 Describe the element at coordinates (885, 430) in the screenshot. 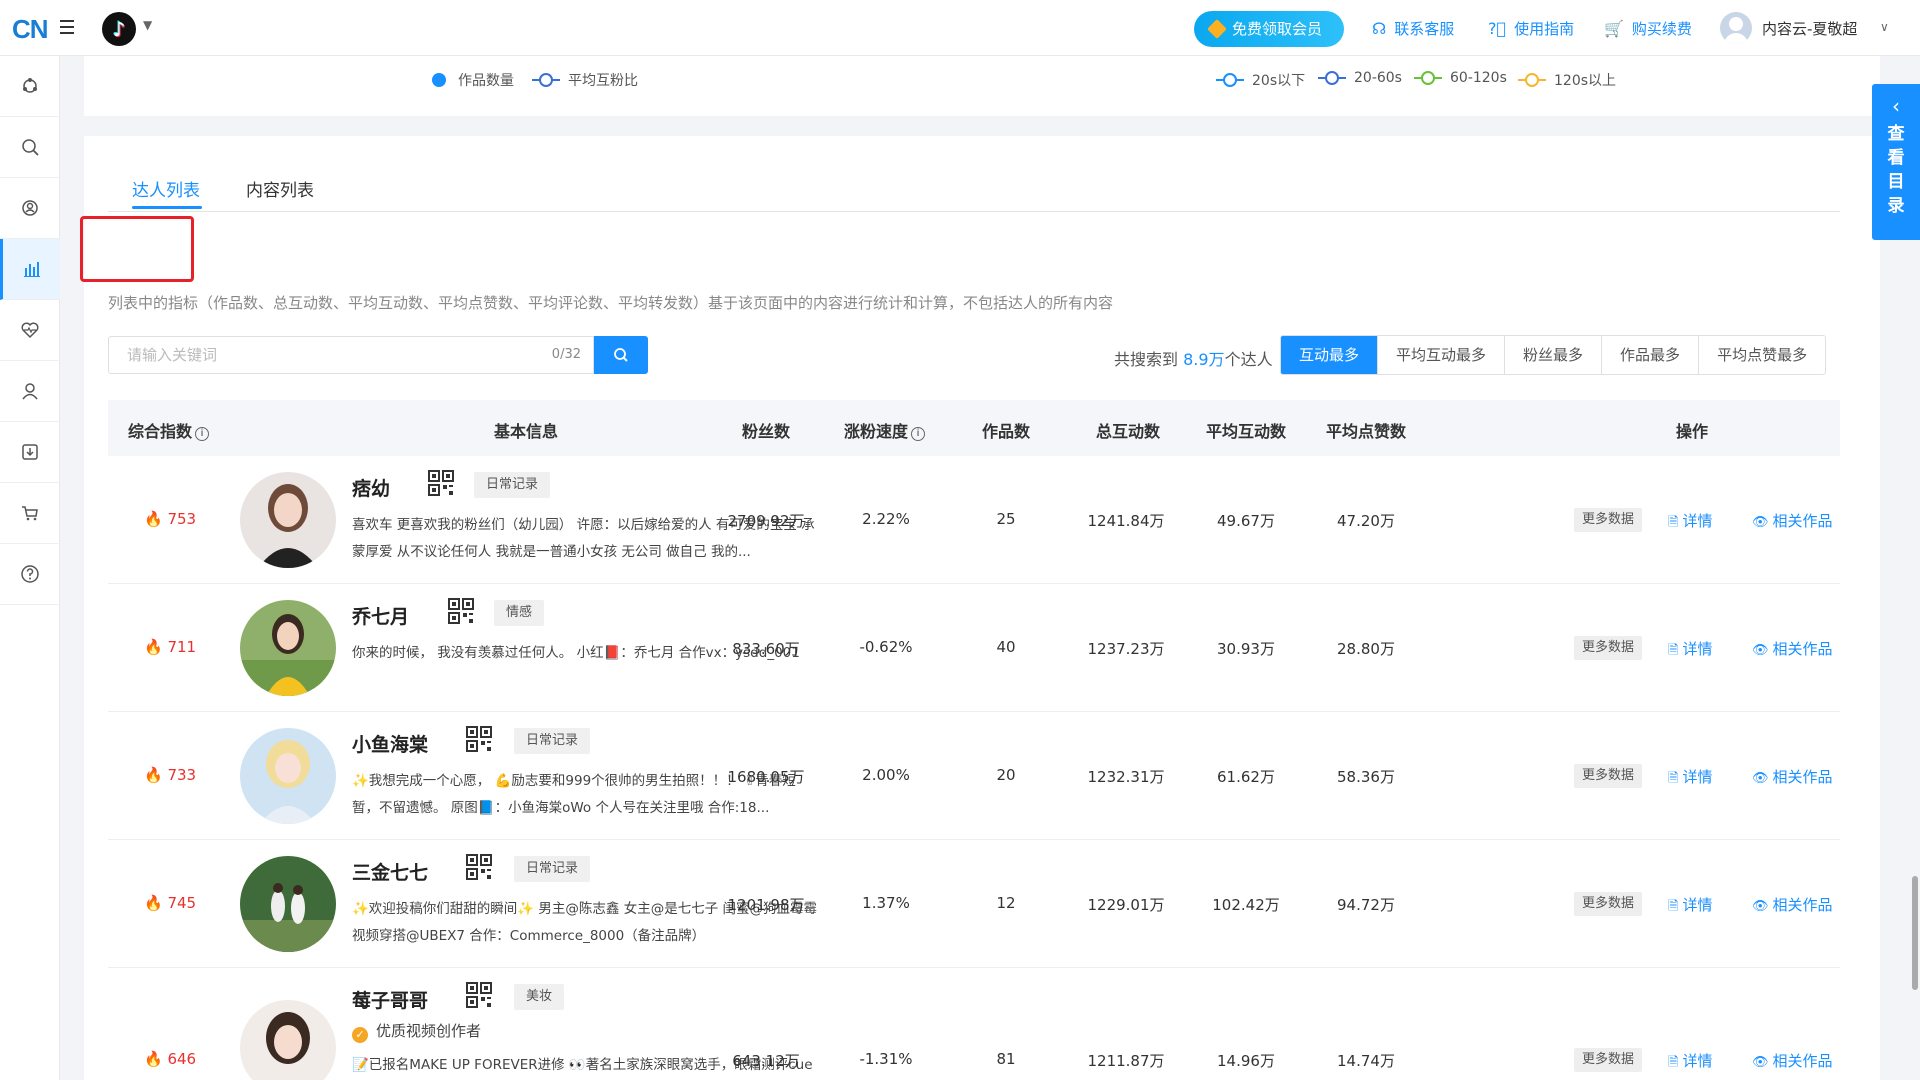

I see `col-growth: 涨粉速度 i` at that location.